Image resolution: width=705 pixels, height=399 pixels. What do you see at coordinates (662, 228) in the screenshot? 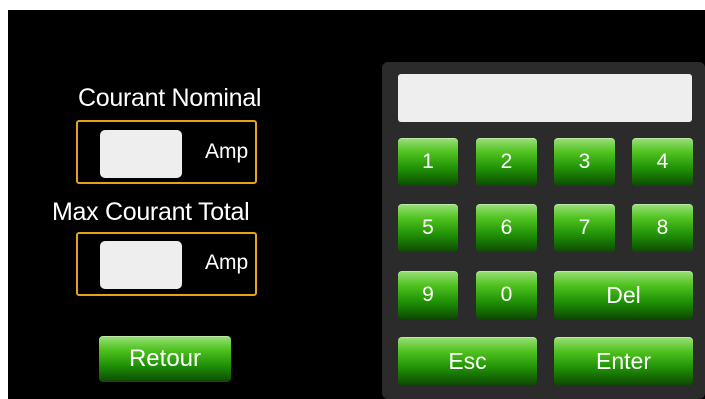
I see `key-8-button: 8` at bounding box center [662, 228].